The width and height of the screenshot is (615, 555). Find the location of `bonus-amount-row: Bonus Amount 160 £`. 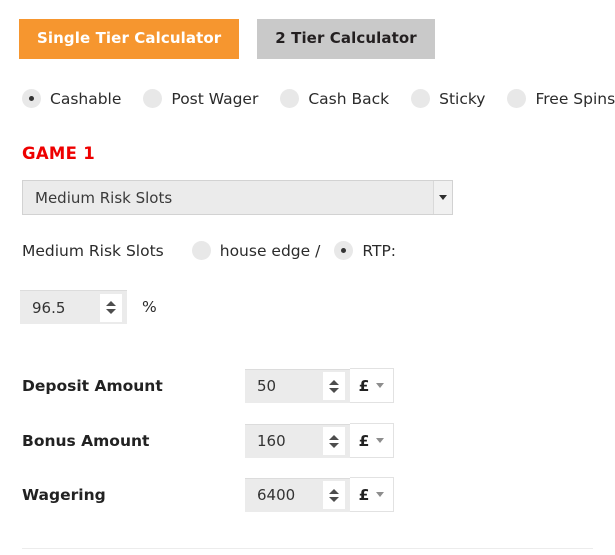

bonus-amount-row: Bonus Amount 160 £ is located at coordinates (308, 440).